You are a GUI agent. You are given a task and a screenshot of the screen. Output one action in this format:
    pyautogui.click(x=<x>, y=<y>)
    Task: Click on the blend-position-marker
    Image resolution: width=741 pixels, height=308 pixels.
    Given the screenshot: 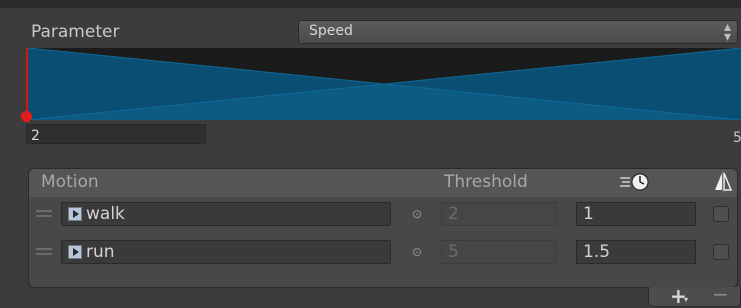 What is the action you would take?
    pyautogui.click(x=27, y=84)
    